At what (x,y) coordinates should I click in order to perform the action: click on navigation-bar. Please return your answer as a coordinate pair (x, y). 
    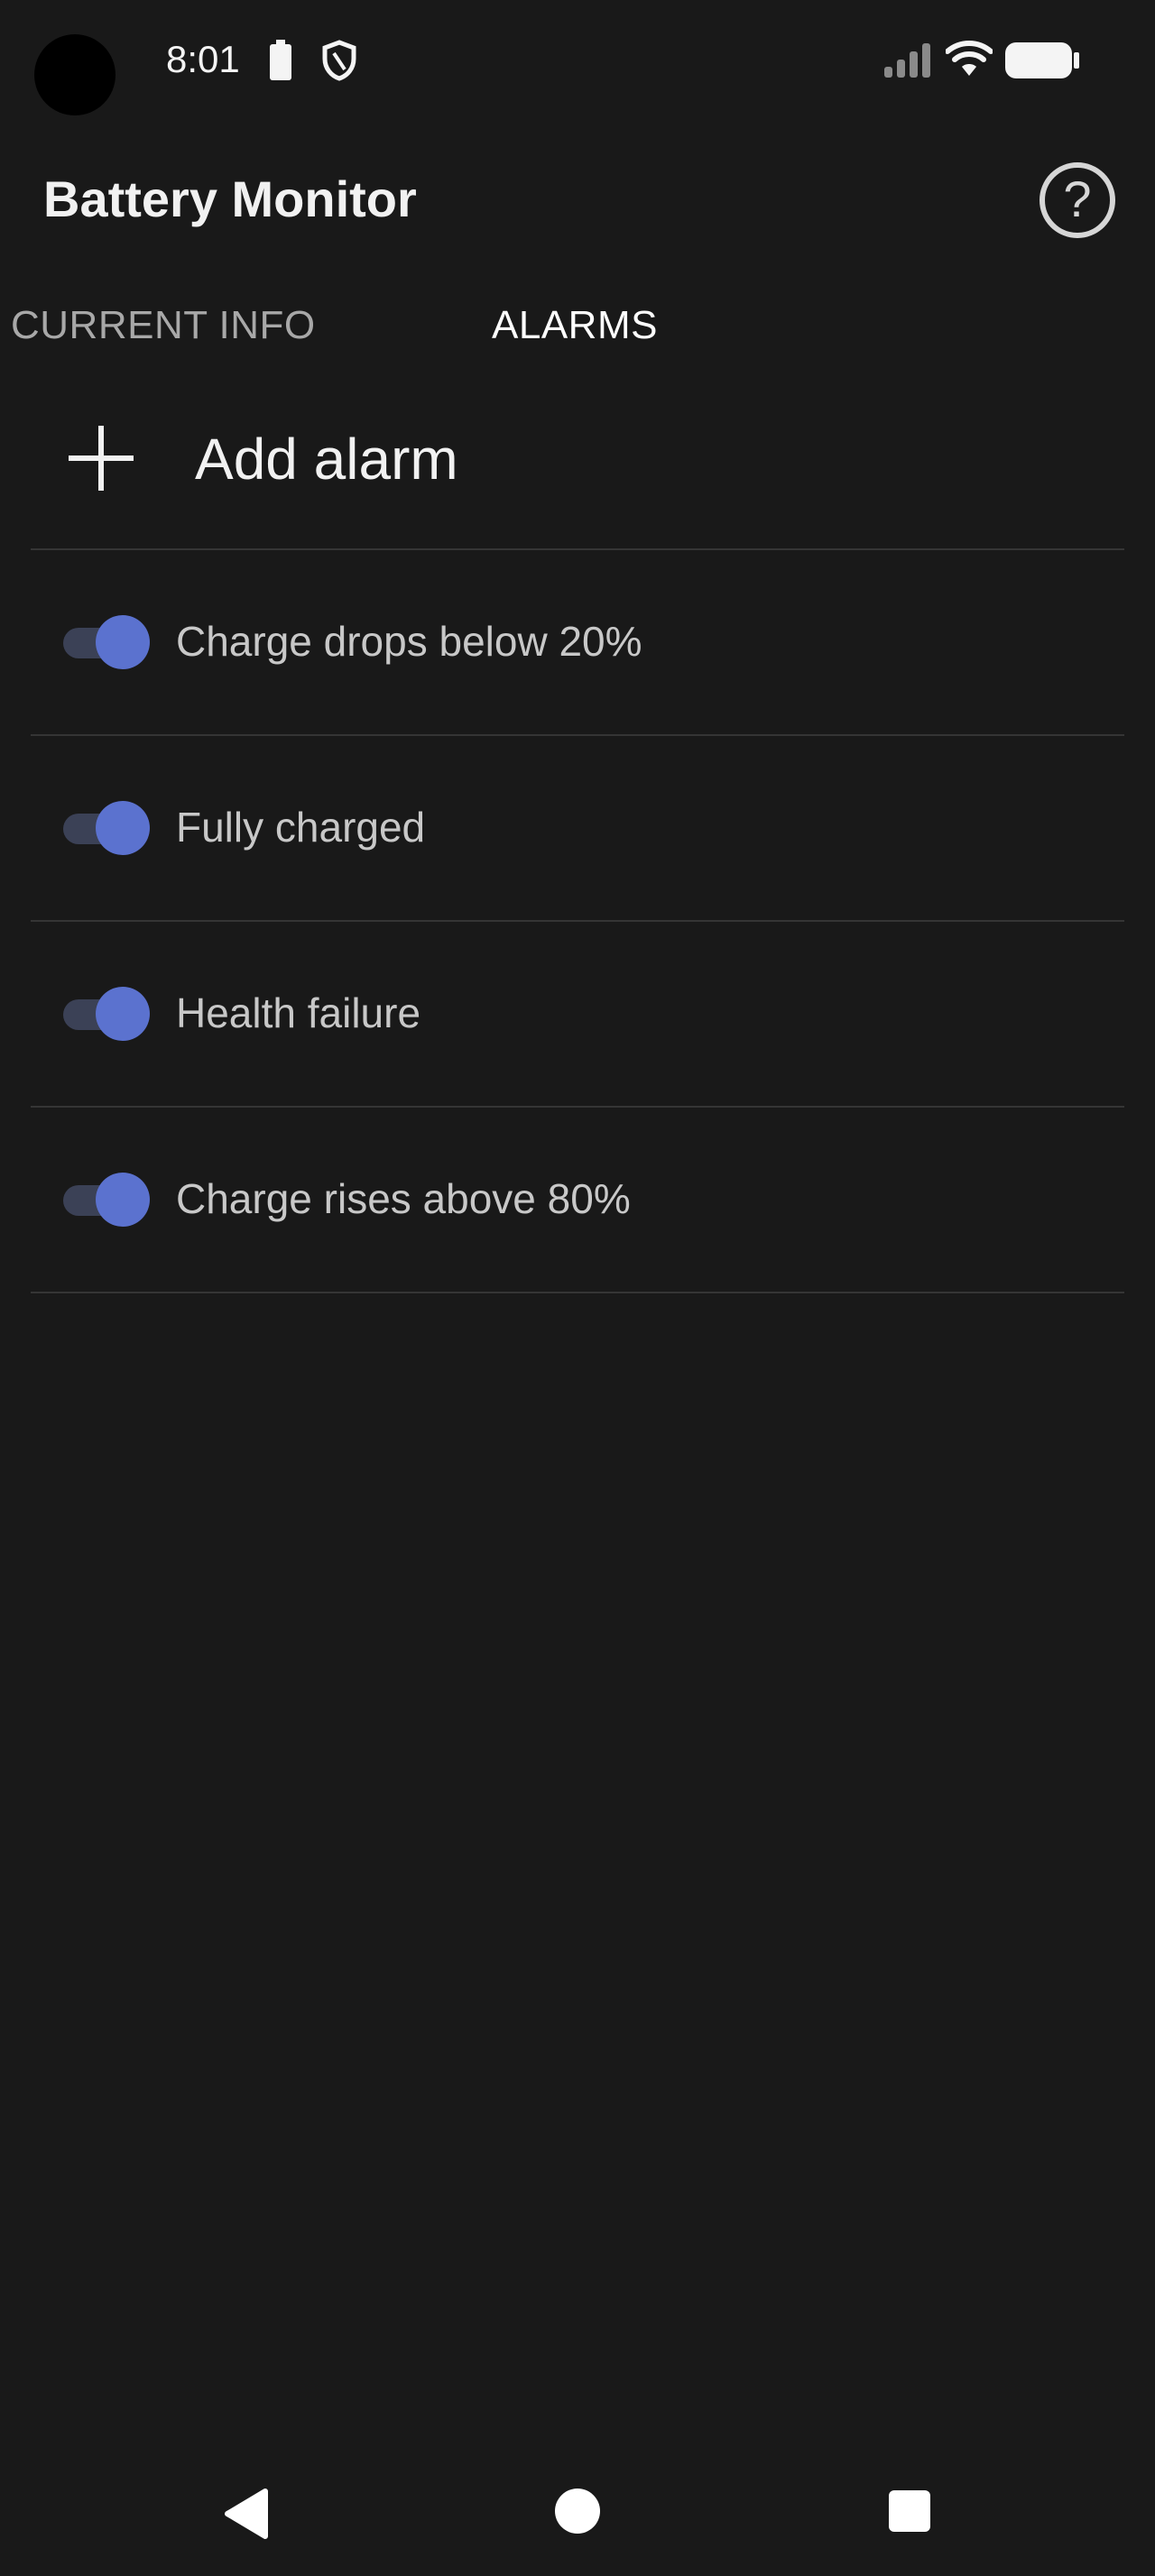
    Looking at the image, I should click on (577, 2514).